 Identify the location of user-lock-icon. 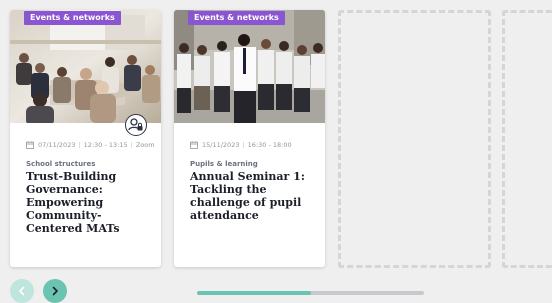
(136, 125).